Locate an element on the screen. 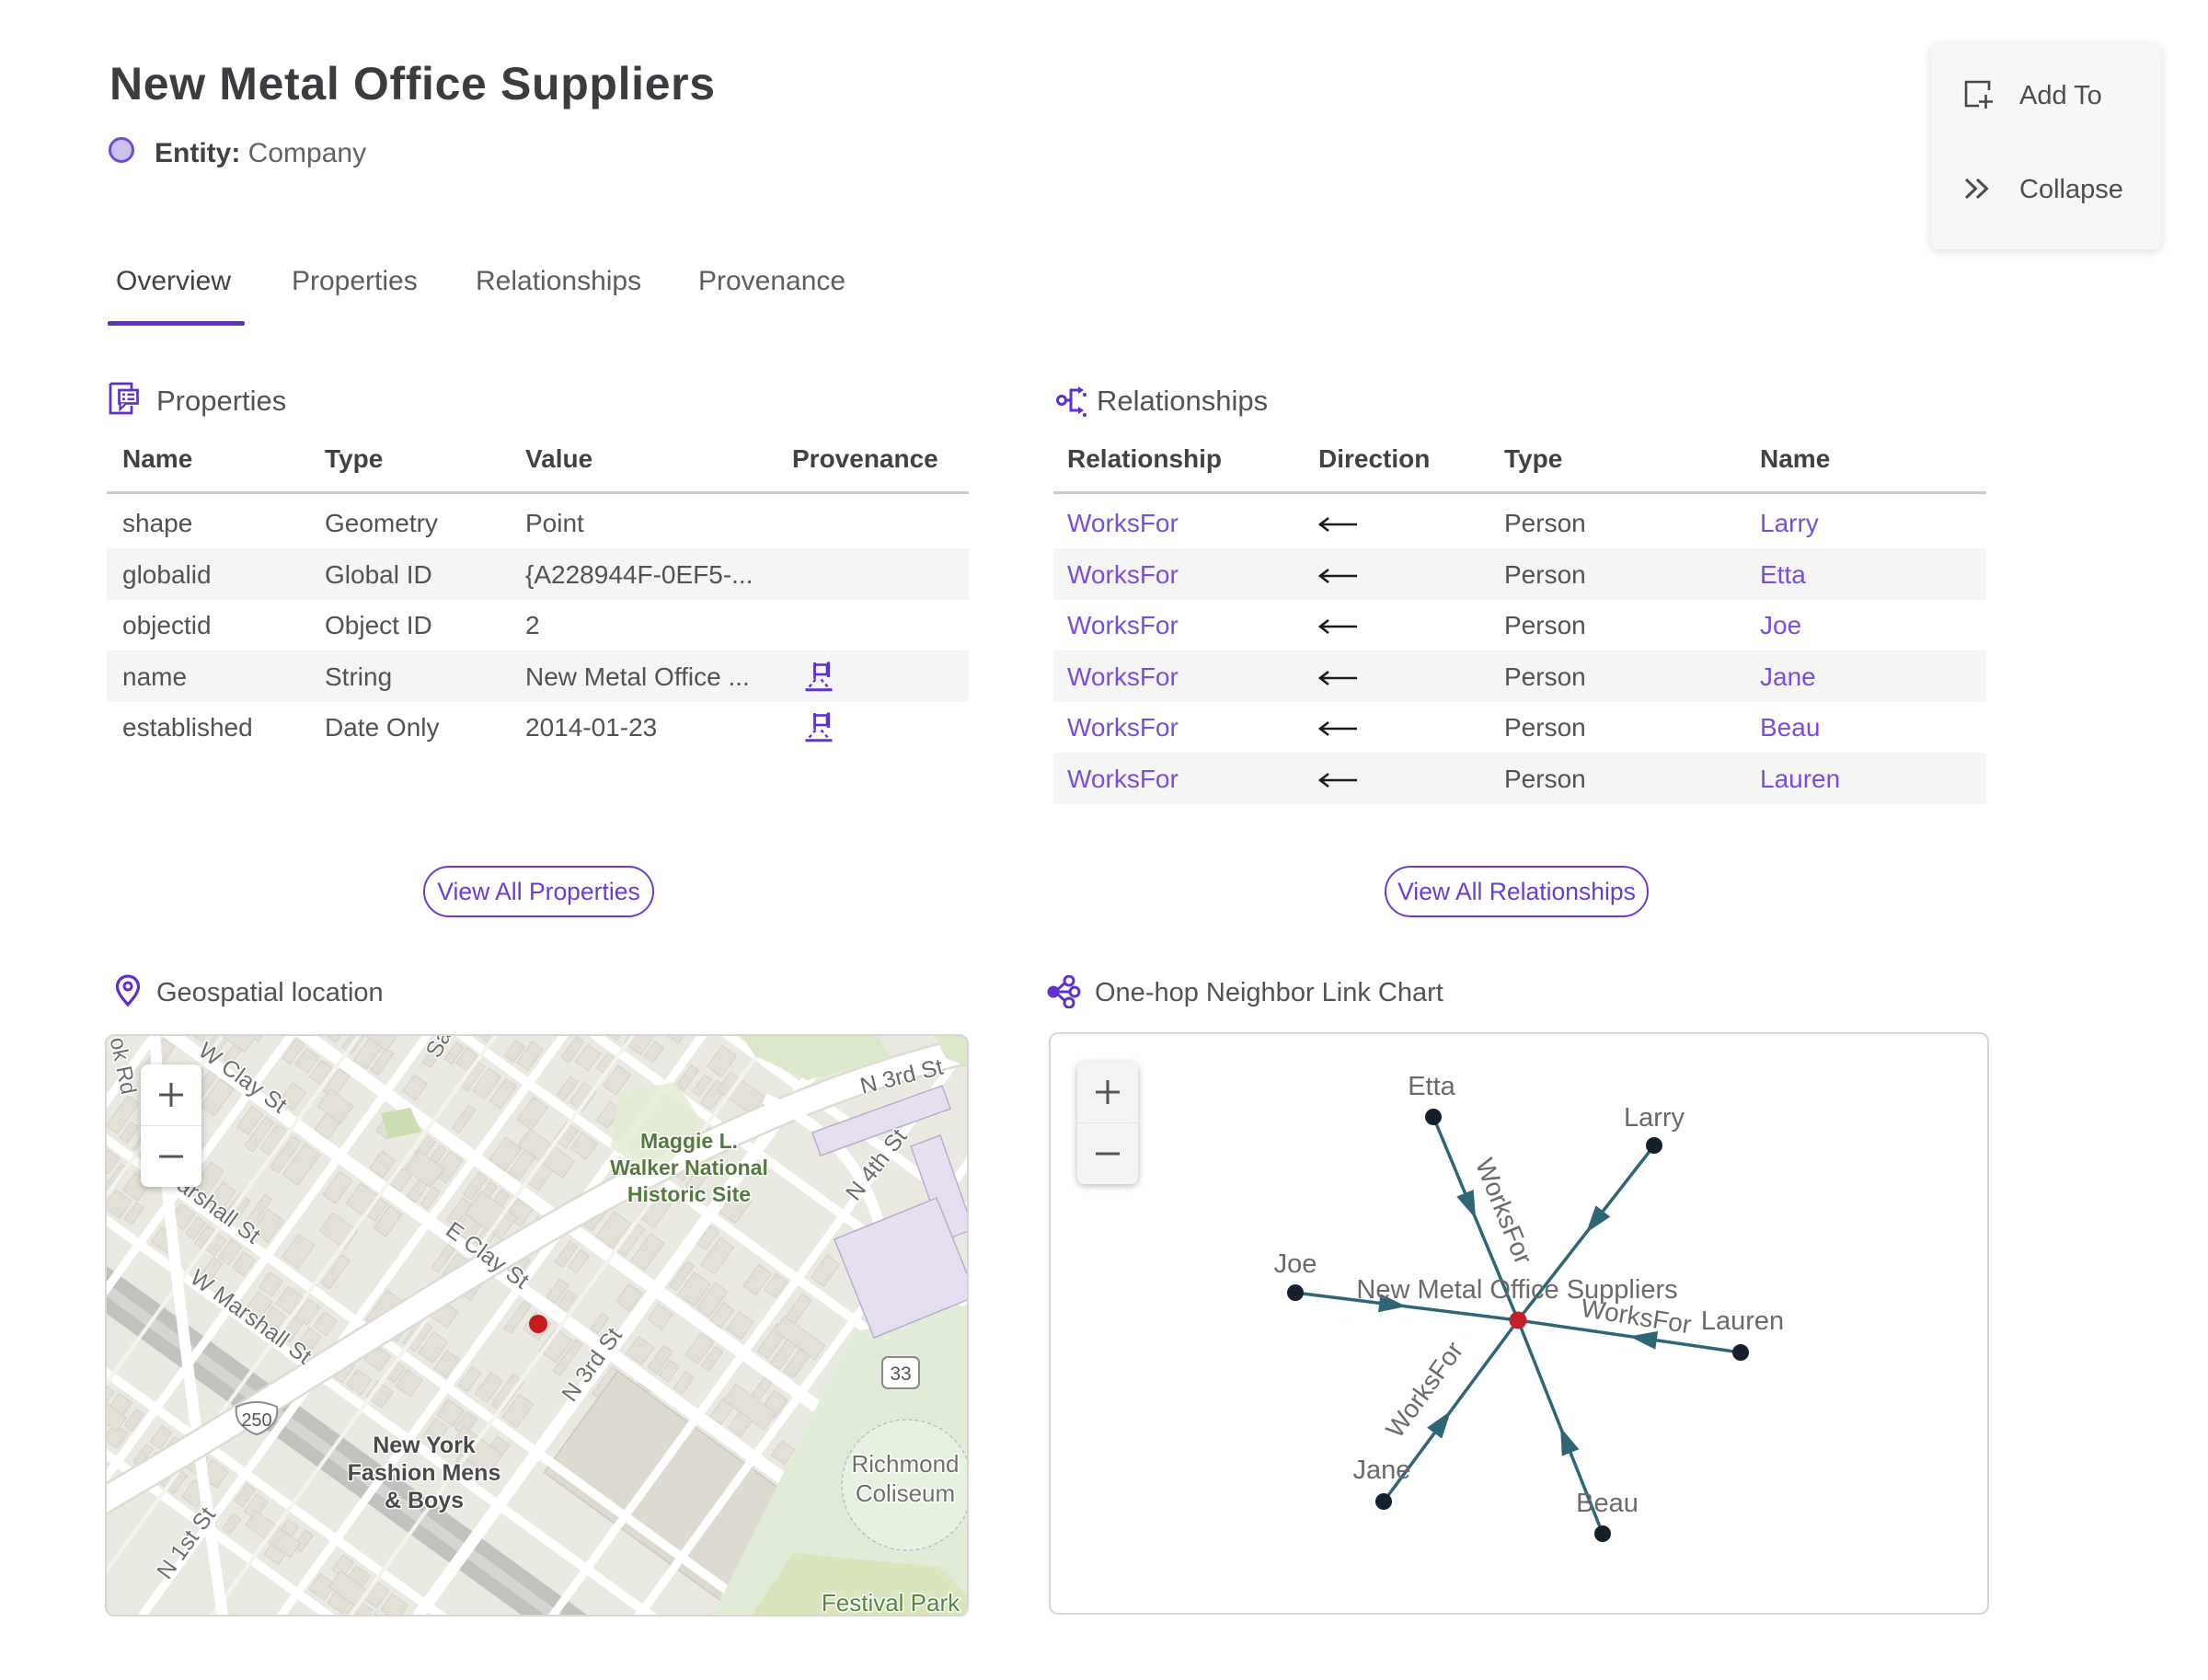  svg-text: 250 is located at coordinates (256, 1420).